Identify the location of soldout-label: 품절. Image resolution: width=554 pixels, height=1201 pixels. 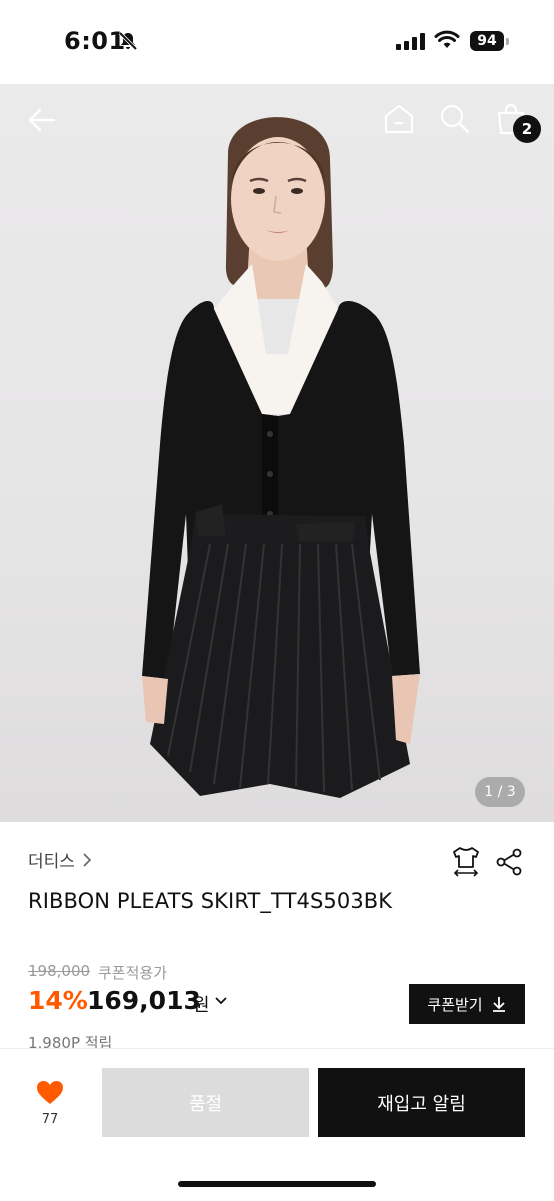
(205, 1104).